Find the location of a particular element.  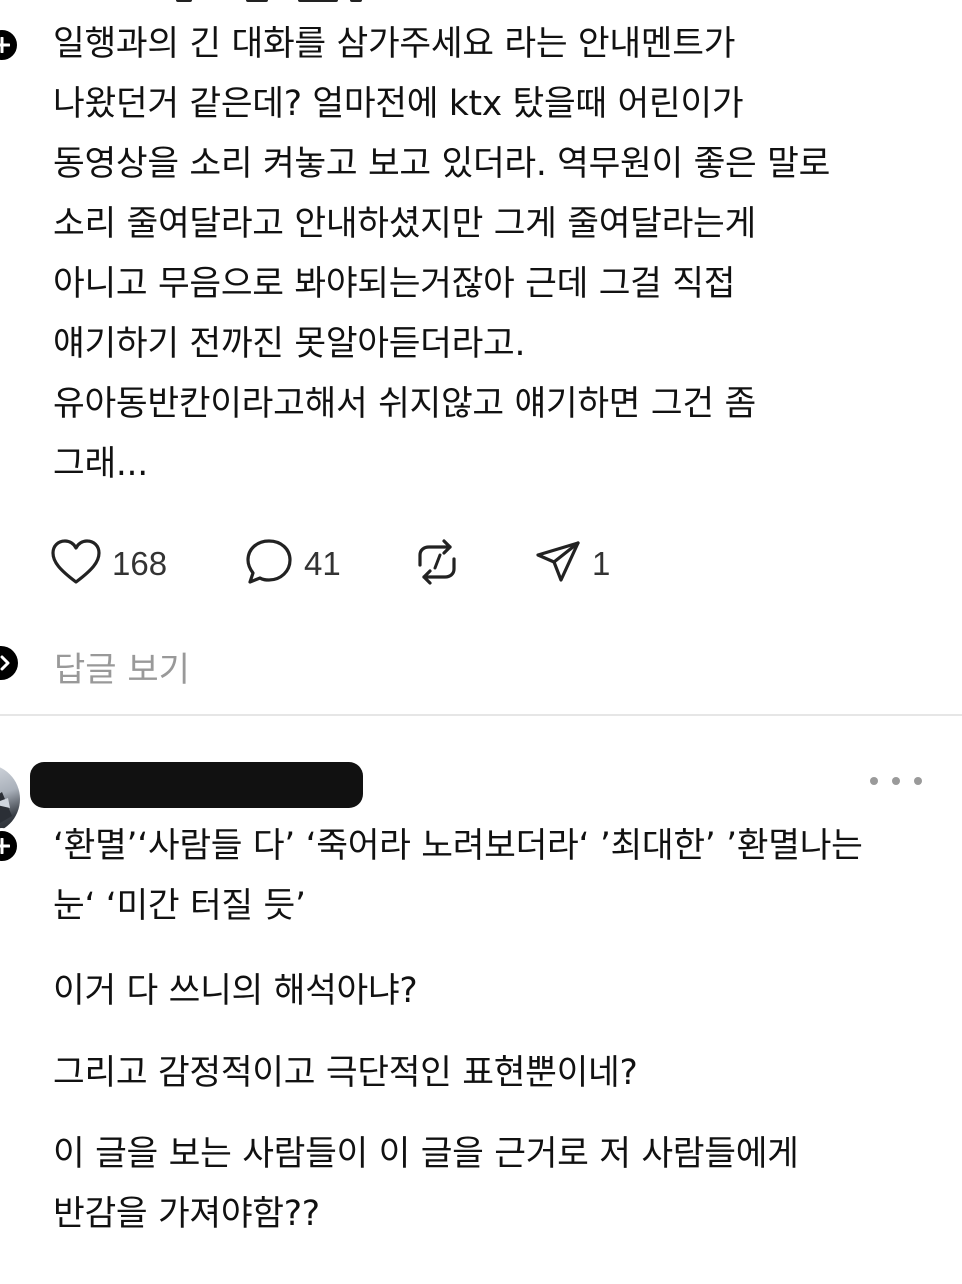

view-replies-link: 답글 보기 is located at coordinates (150, 664).